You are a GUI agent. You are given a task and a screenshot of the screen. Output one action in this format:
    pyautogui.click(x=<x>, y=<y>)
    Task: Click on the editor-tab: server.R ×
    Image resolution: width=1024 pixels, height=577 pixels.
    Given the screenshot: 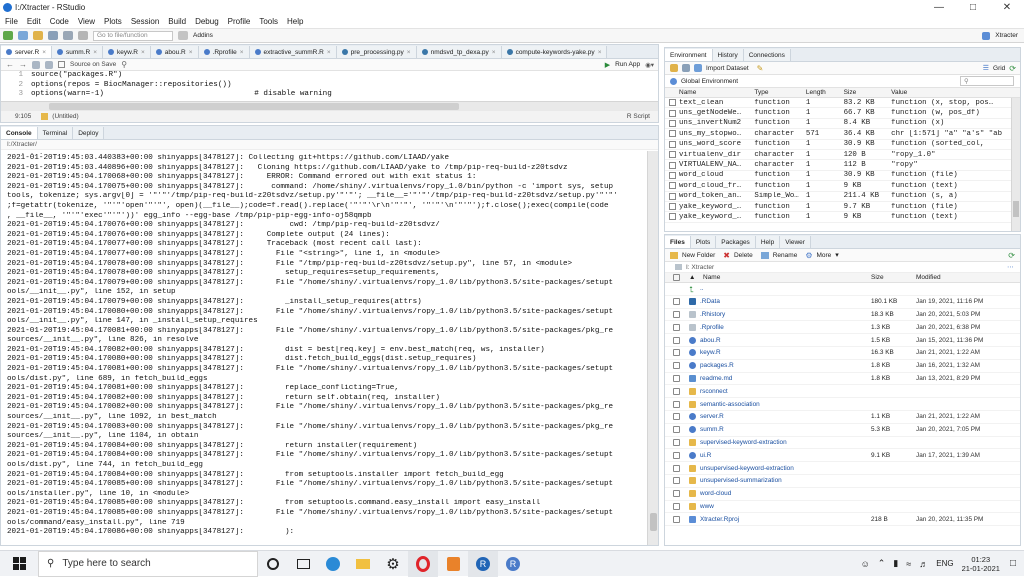 What is the action you would take?
    pyautogui.click(x=26, y=52)
    